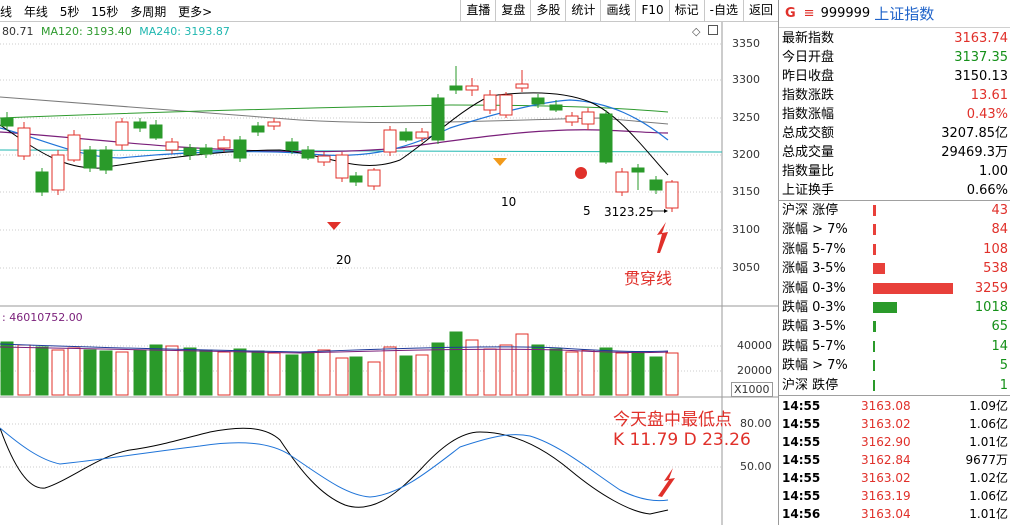 This screenshot has height=525, width=1010. Describe the element at coordinates (974, 133) in the screenshot. I see `quote-value: 3207.85亿` at that location.